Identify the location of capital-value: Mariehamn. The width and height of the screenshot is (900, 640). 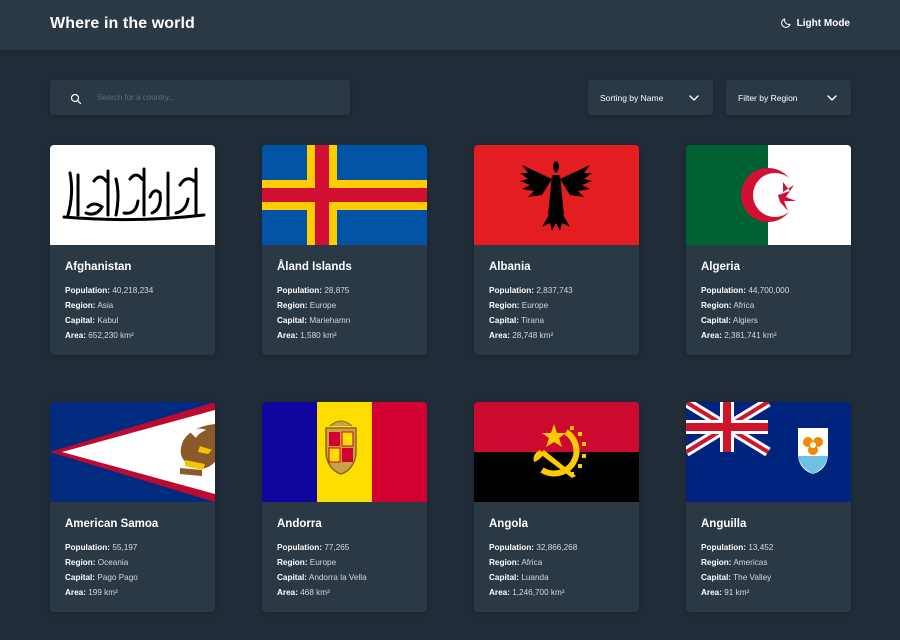
(330, 320).